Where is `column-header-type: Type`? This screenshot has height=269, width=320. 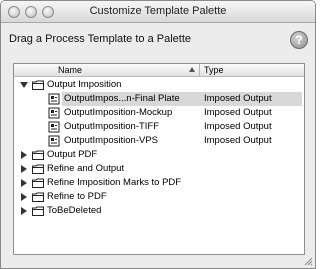
column-header-type: Type is located at coordinates (214, 70).